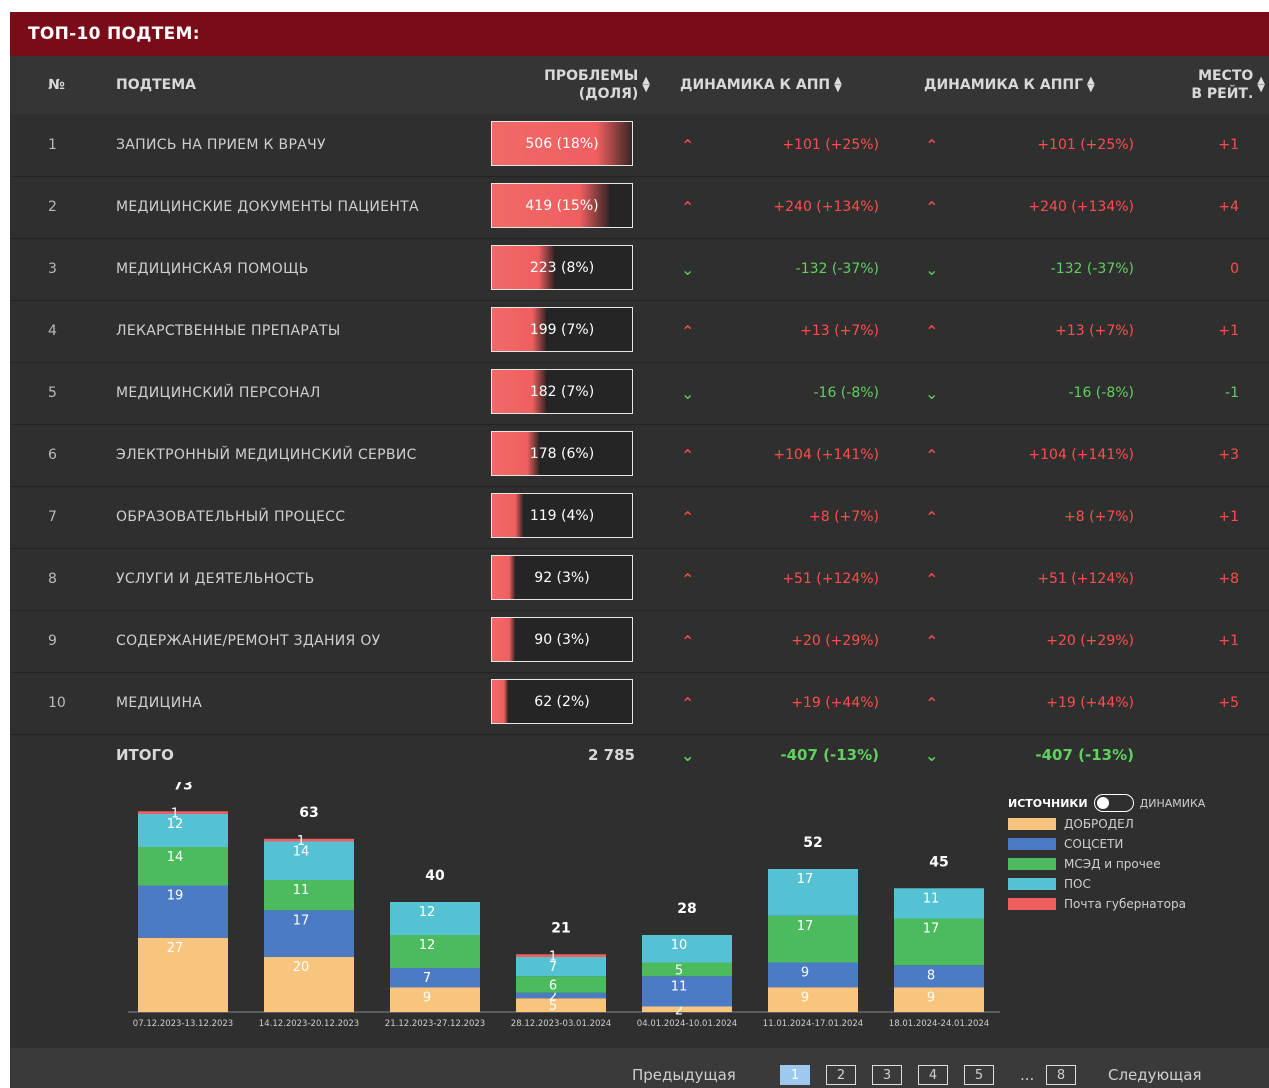 The image size is (1269, 1088). What do you see at coordinates (56, 85) in the screenshot?
I see `header-num: №` at bounding box center [56, 85].